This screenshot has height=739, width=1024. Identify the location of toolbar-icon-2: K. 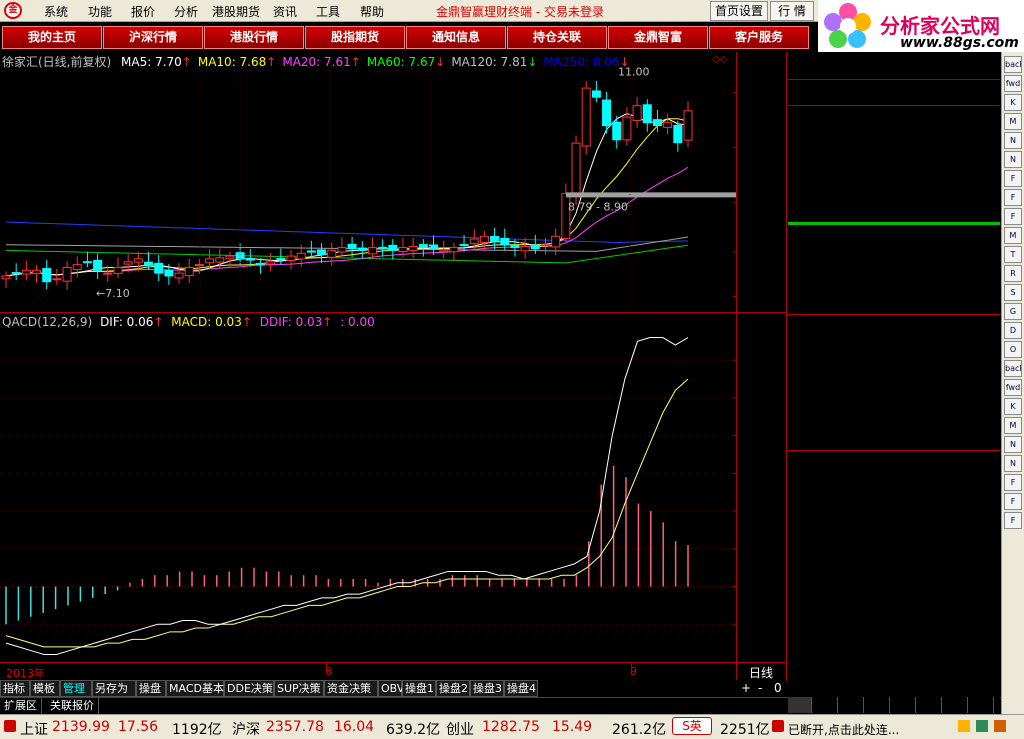
(1013, 102).